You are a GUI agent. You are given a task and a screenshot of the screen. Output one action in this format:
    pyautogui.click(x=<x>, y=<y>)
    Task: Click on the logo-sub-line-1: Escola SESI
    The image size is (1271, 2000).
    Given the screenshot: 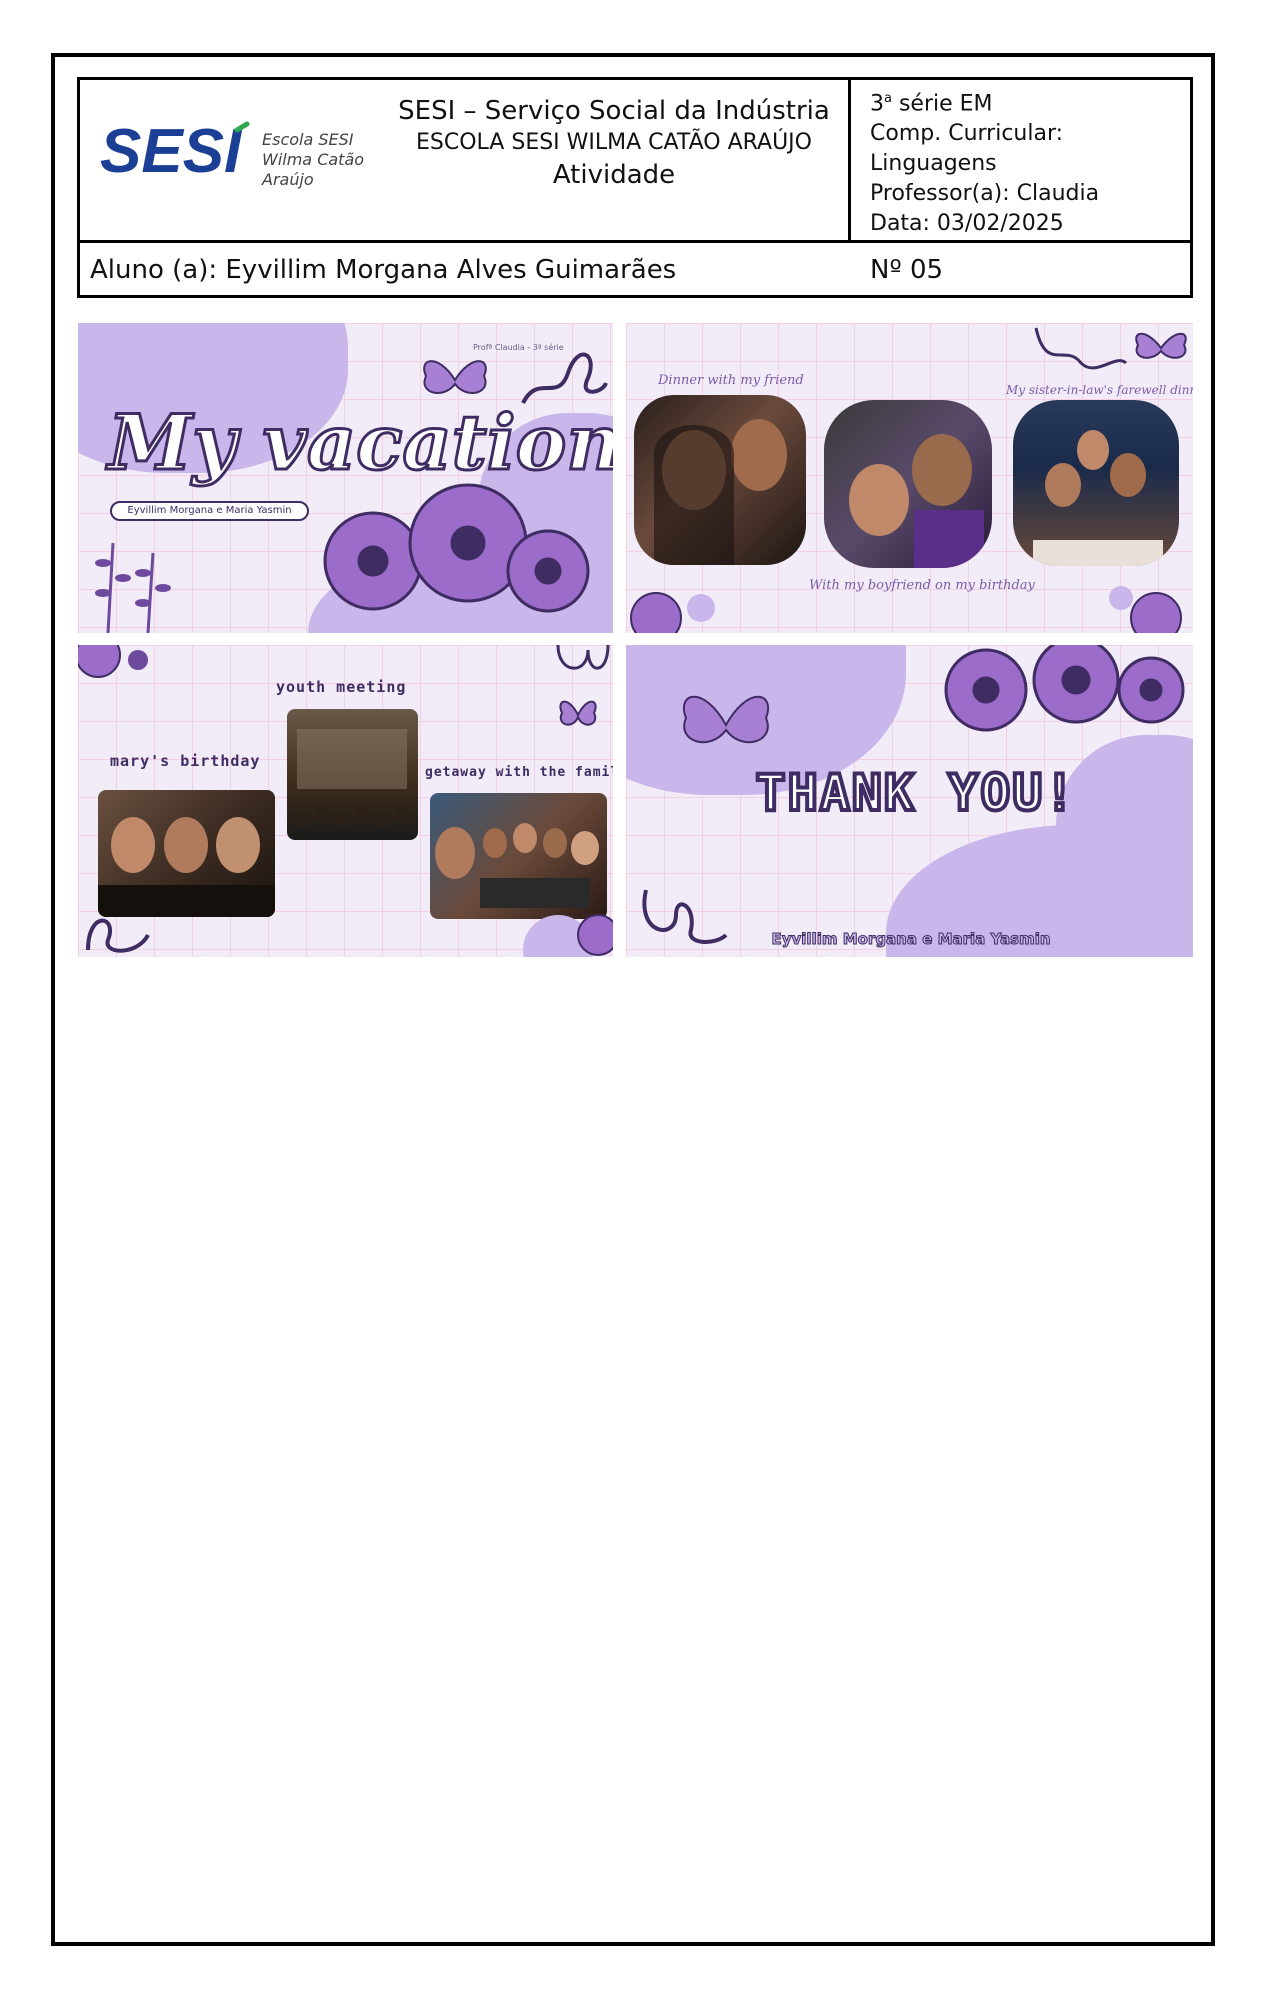 What is the action you would take?
    pyautogui.click(x=308, y=139)
    